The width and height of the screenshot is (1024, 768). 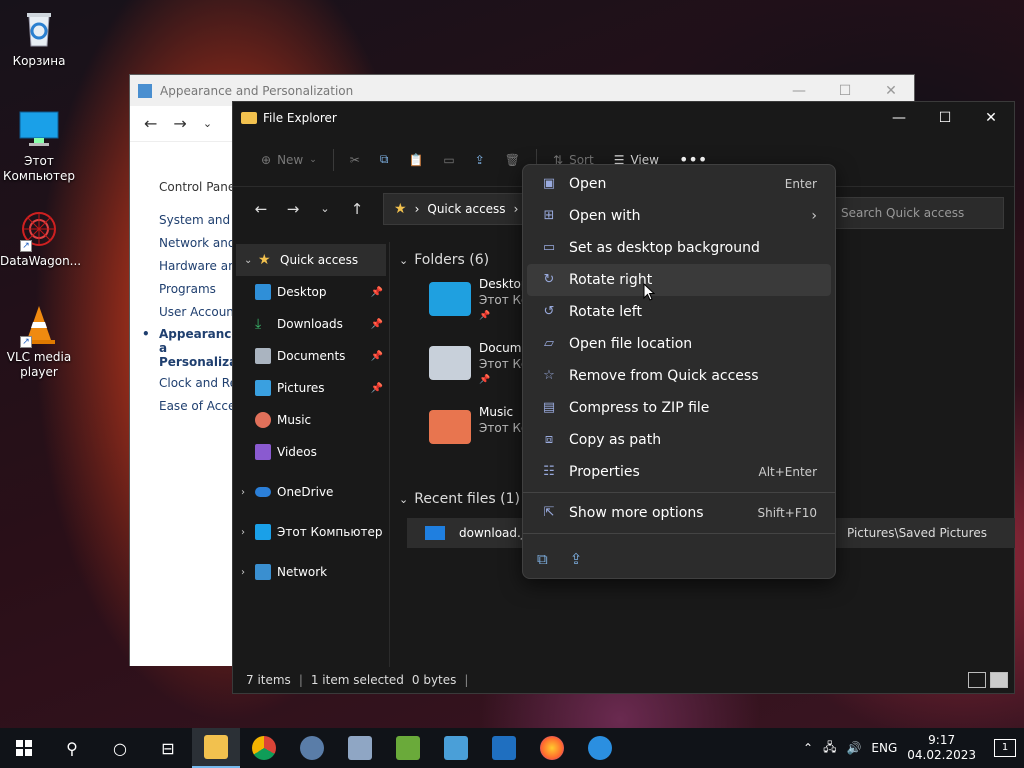 I want to click on search-button: ⚲, so click(x=72, y=748).